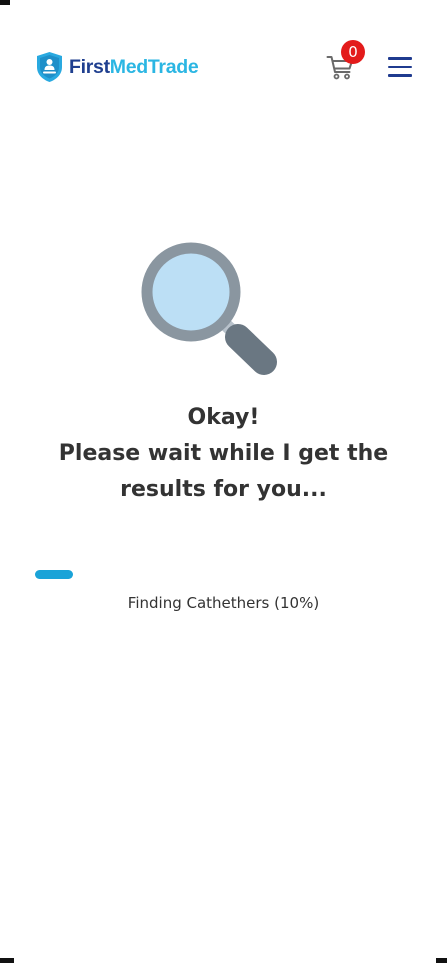 This screenshot has width=447, height=963. Describe the element at coordinates (223, 417) in the screenshot. I see `loading-title: Okay!` at that location.